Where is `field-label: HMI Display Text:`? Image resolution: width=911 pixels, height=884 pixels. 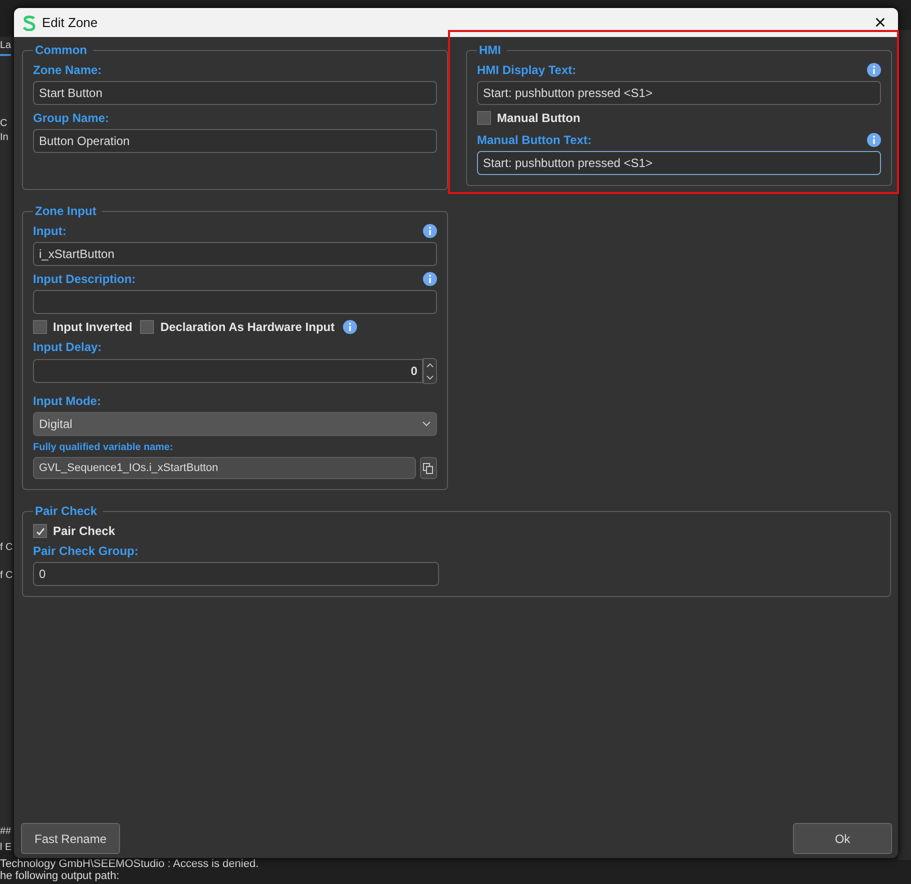 field-label: HMI Display Text: is located at coordinates (526, 70).